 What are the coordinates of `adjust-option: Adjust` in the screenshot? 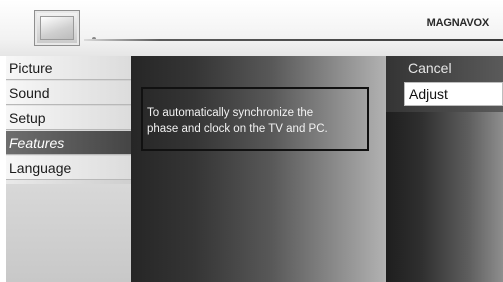 It's located at (453, 94).